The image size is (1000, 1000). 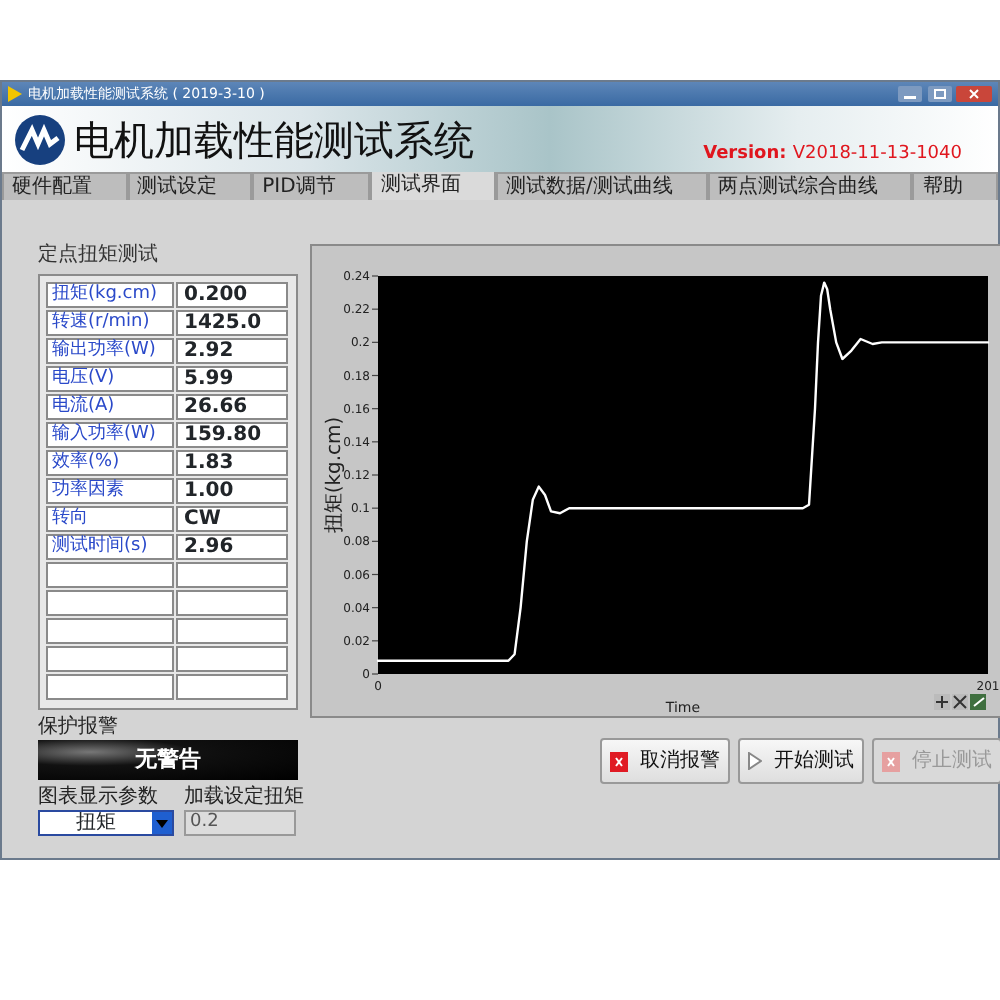 What do you see at coordinates (810, 186) in the screenshot?
I see `tab: 两点测试综合曲线` at bounding box center [810, 186].